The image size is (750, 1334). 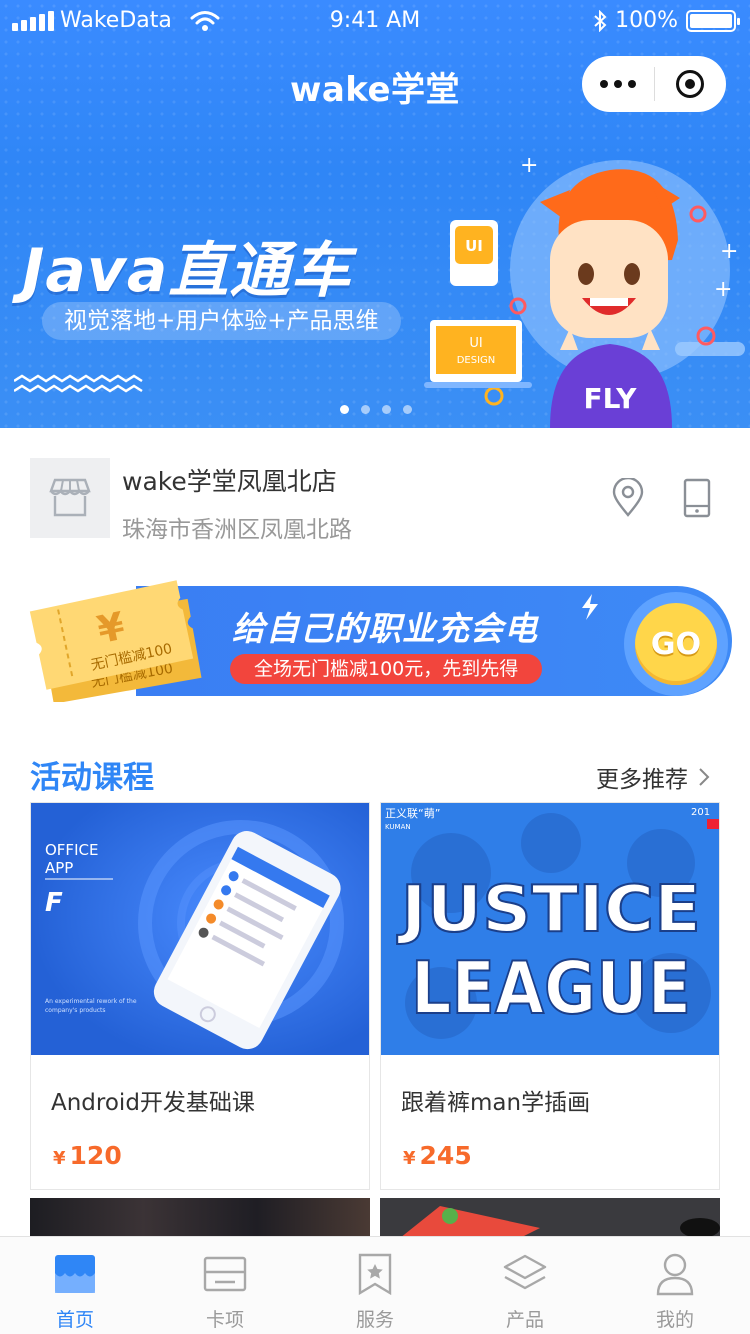 I want to click on course-name: Android开发基础课, so click(x=153, y=1103).